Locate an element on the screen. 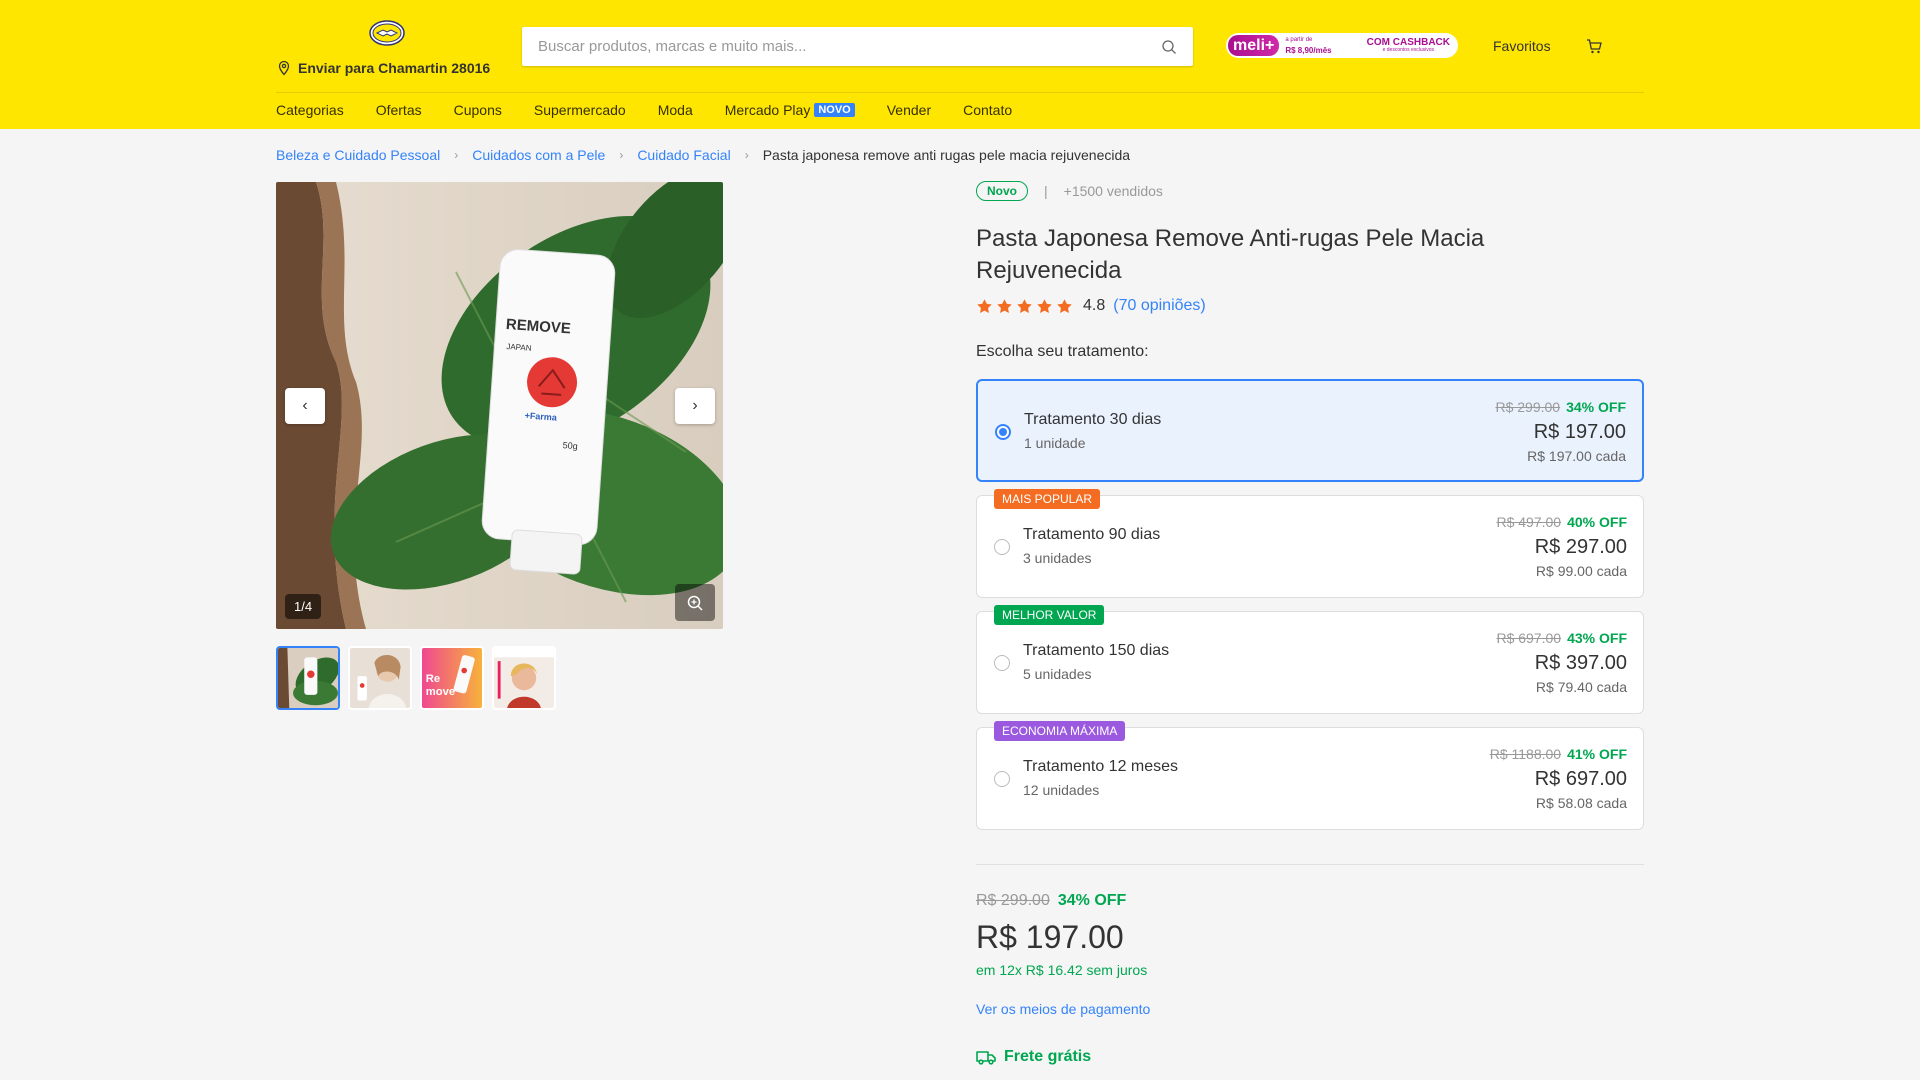  option-discount: 43% OFF is located at coordinates (1597, 638).